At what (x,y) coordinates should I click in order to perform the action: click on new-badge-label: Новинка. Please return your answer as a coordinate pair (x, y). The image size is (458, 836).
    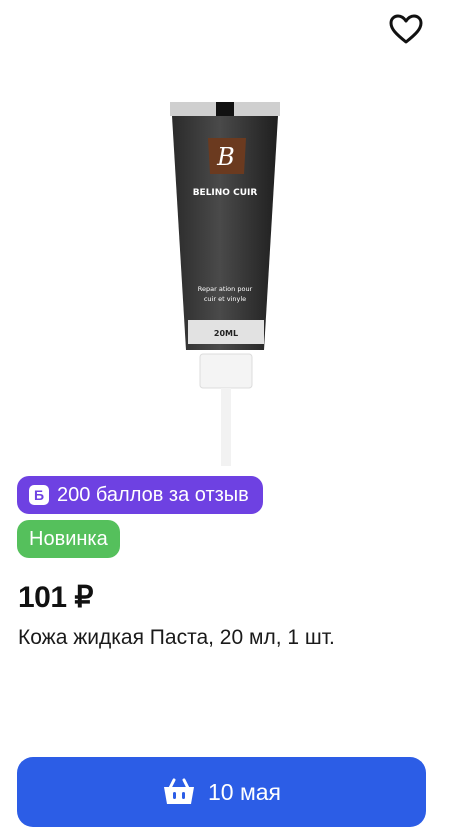
    Looking at the image, I should click on (68, 538).